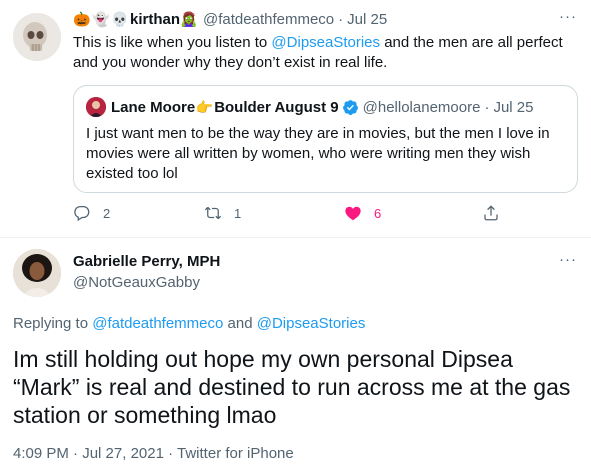 The image size is (591, 473). Describe the element at coordinates (136, 282) in the screenshot. I see `reply-user-handle: @NotGeauxGabby` at that location.